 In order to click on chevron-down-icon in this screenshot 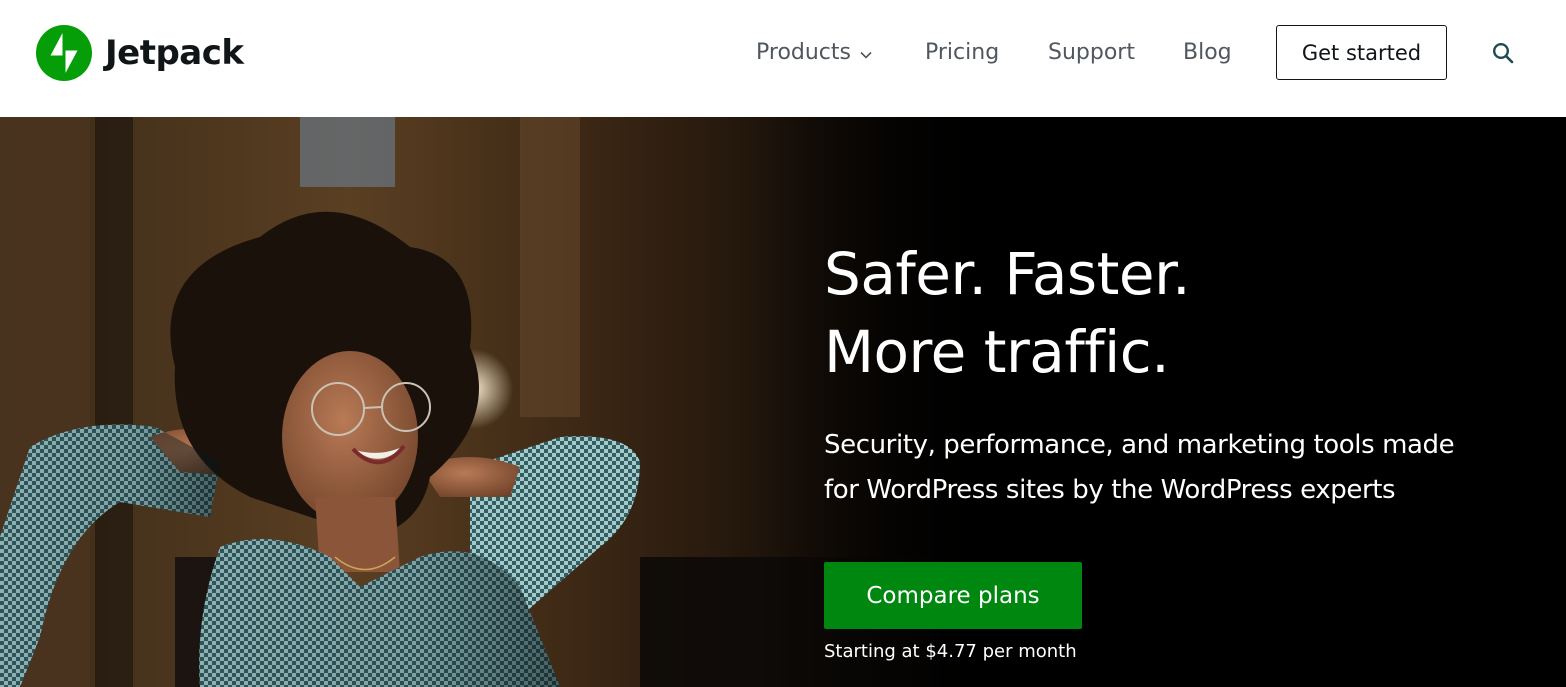, I will do `click(866, 55)`.